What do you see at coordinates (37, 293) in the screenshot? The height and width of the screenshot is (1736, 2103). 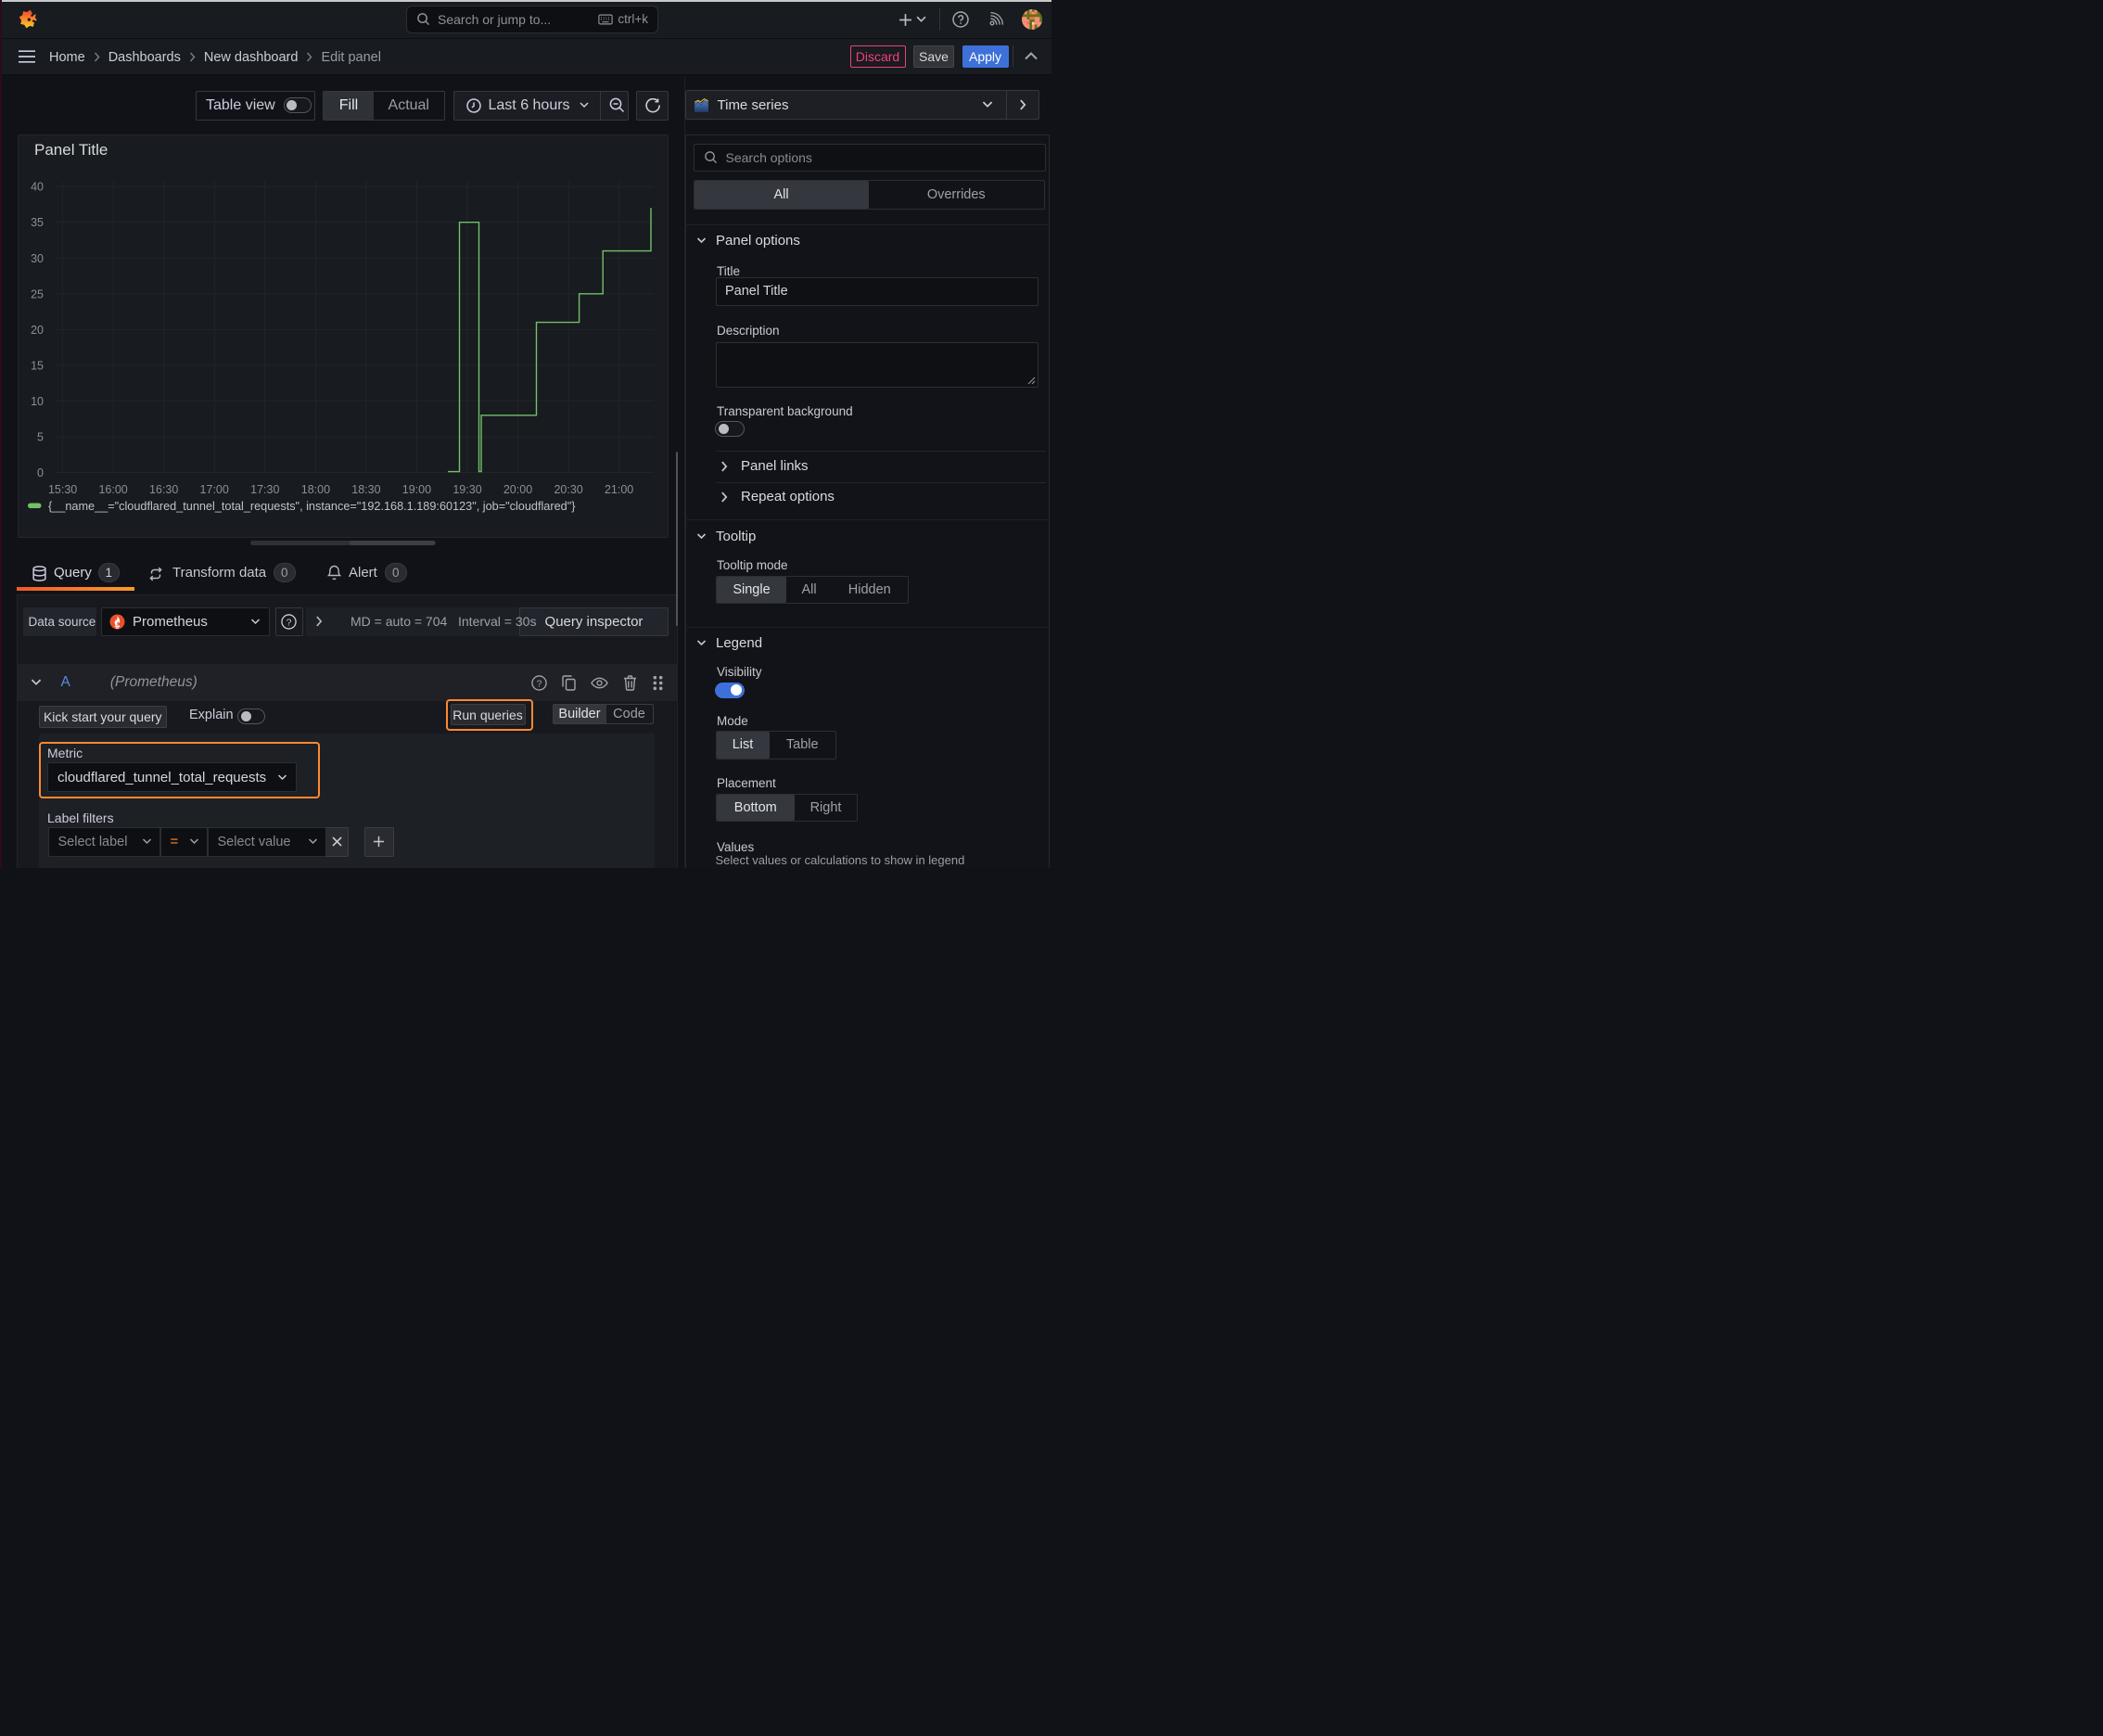 I see `svg-text: 25` at bounding box center [37, 293].